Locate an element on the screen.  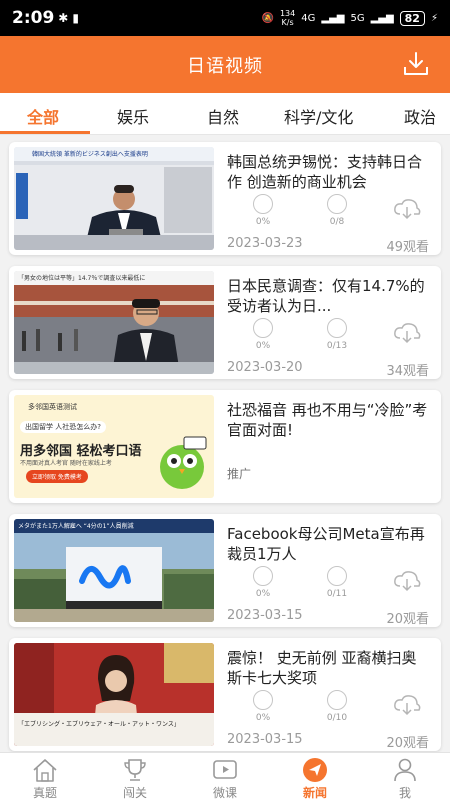
ad-subtext: 不用面对真人考官 随时在家线上考 is located at coordinates (66, 463).